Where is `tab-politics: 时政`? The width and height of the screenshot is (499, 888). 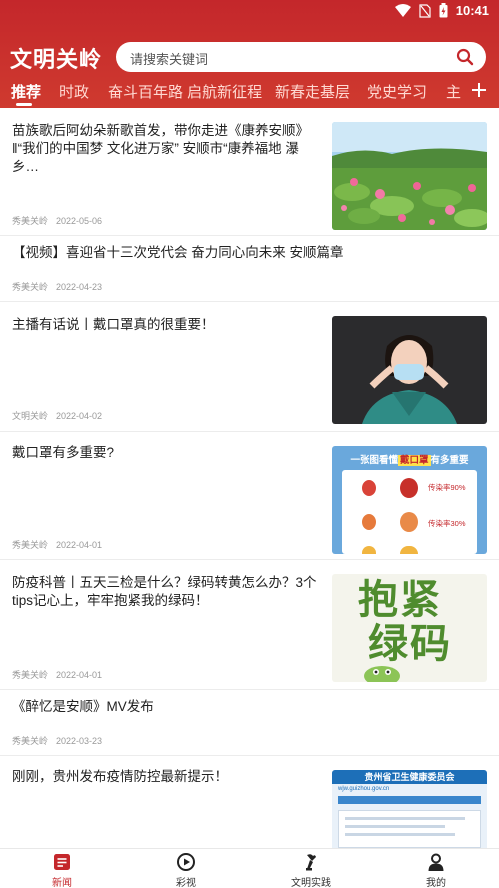
tab-politics: 时政 is located at coordinates (74, 91).